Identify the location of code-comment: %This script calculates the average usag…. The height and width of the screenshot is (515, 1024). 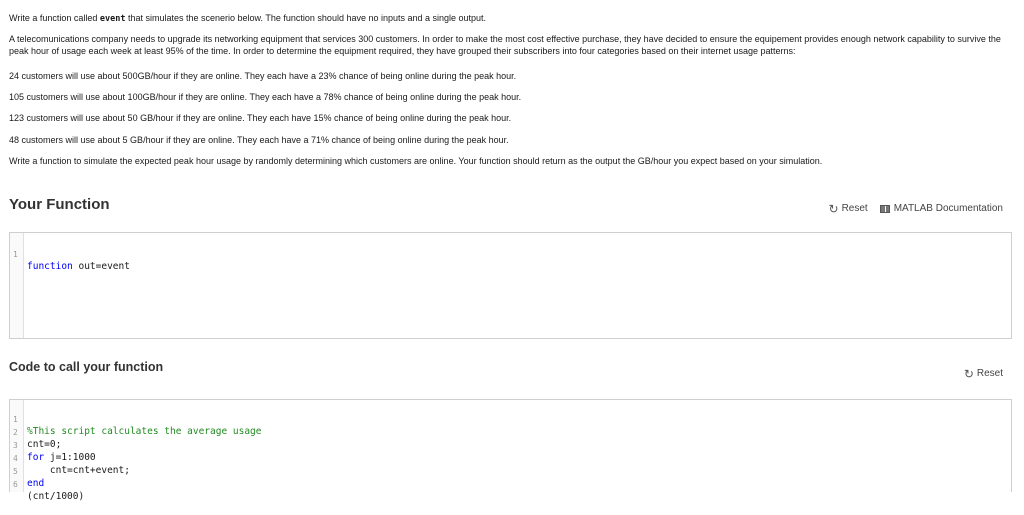
(144, 431).